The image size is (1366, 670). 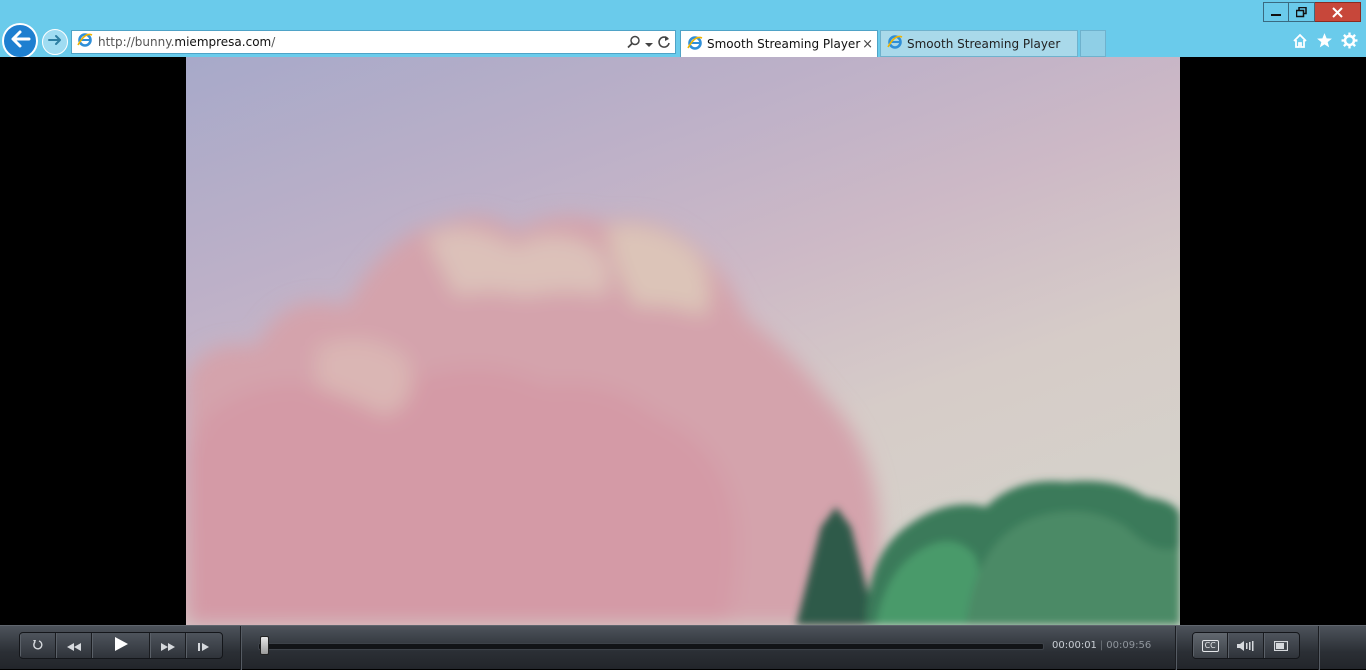 I want to click on tab-smooth-streaming-inactive: Smooth Streaming Player, so click(x=979, y=43).